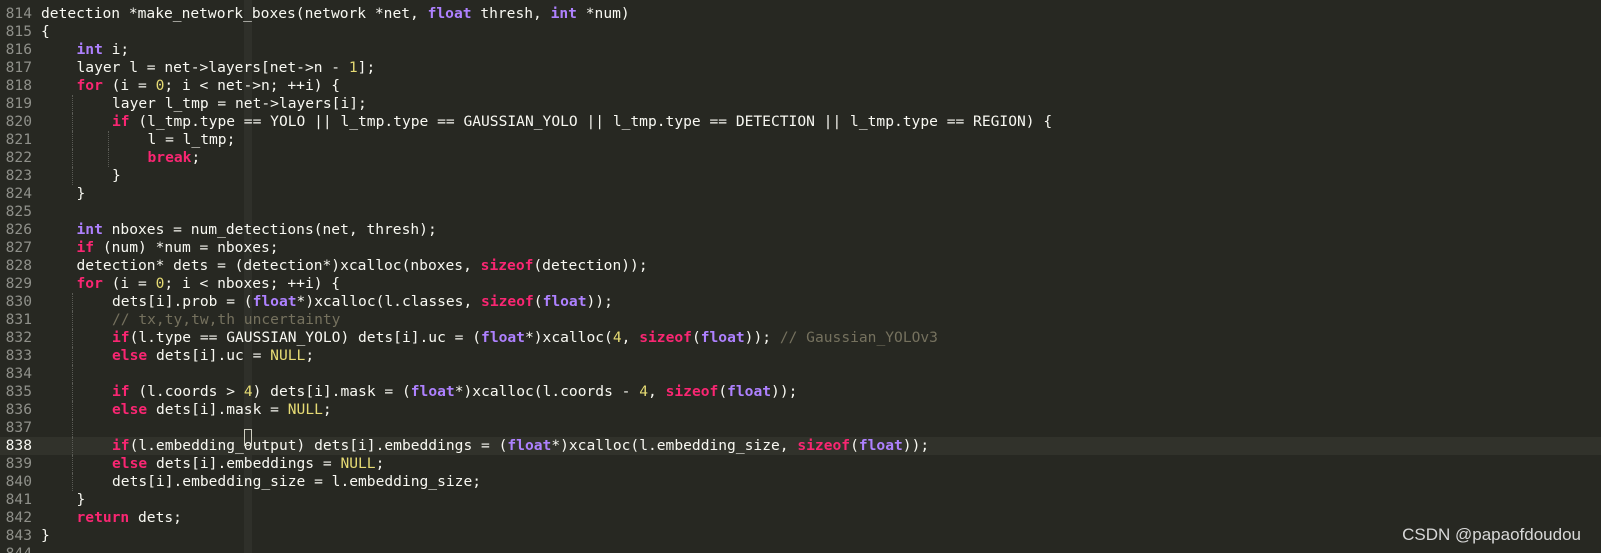  Describe the element at coordinates (191, 284) in the screenshot. I see `code-text: for (i = 0; i < nboxes; ++i) {` at that location.